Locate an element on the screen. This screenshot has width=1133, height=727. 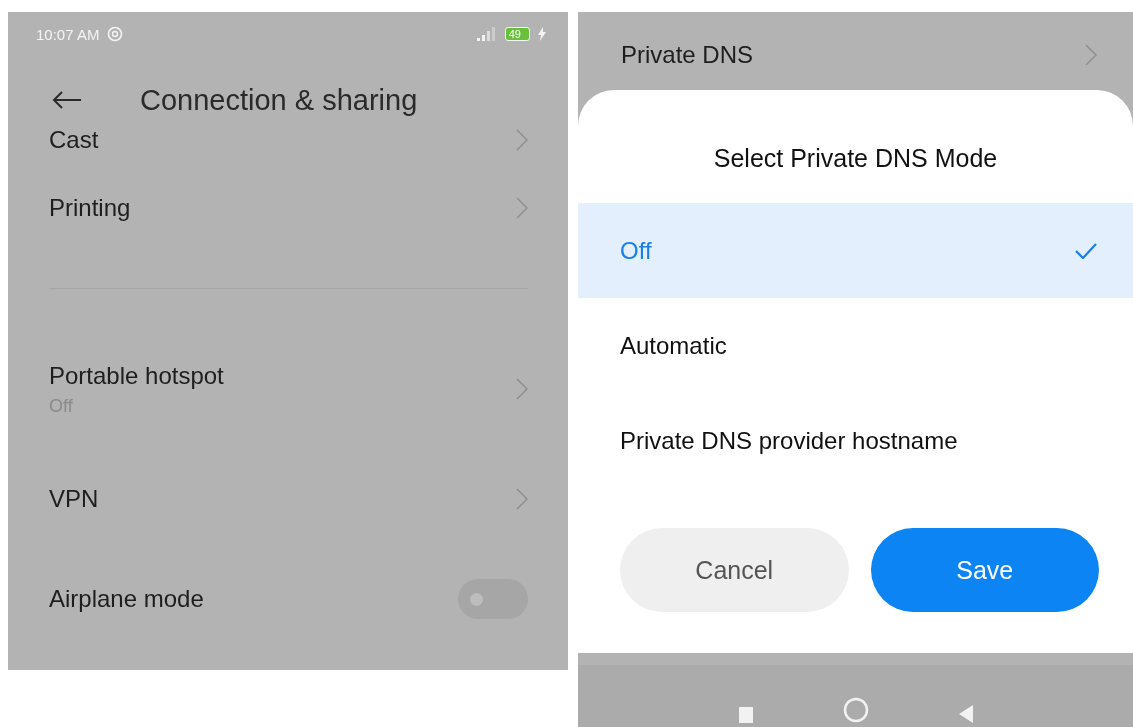
item-label: Portable hotspot is located at coordinates (136, 375).